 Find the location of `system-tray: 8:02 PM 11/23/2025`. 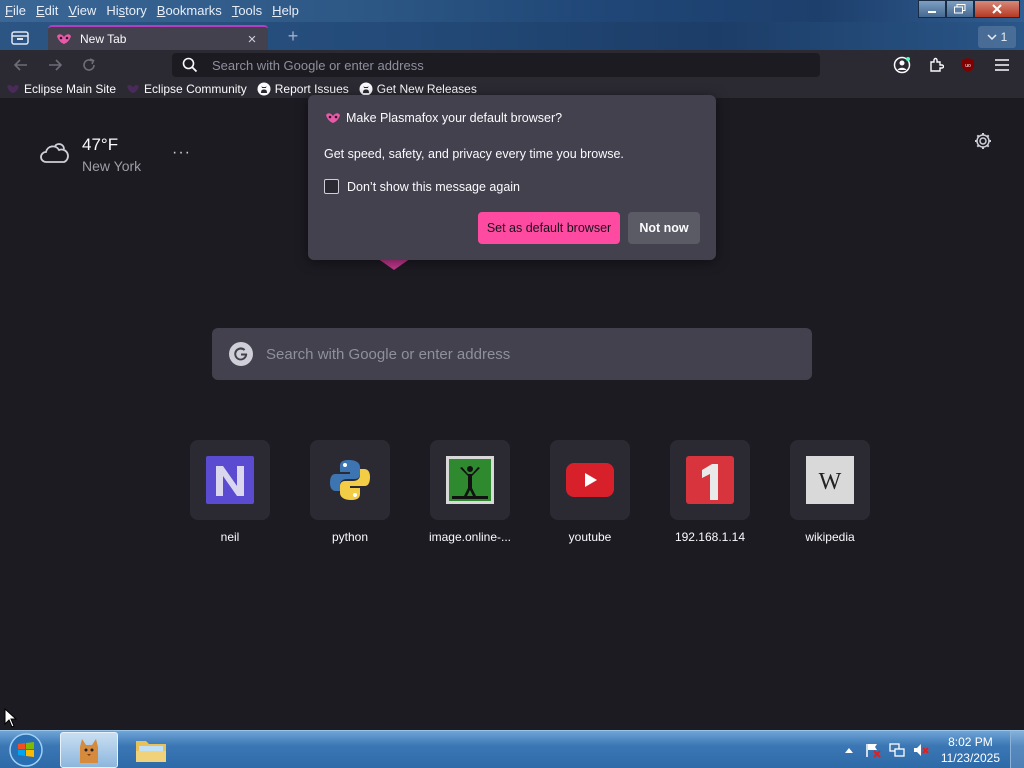

system-tray: 8:02 PM 11/23/2025 is located at coordinates (920, 749).